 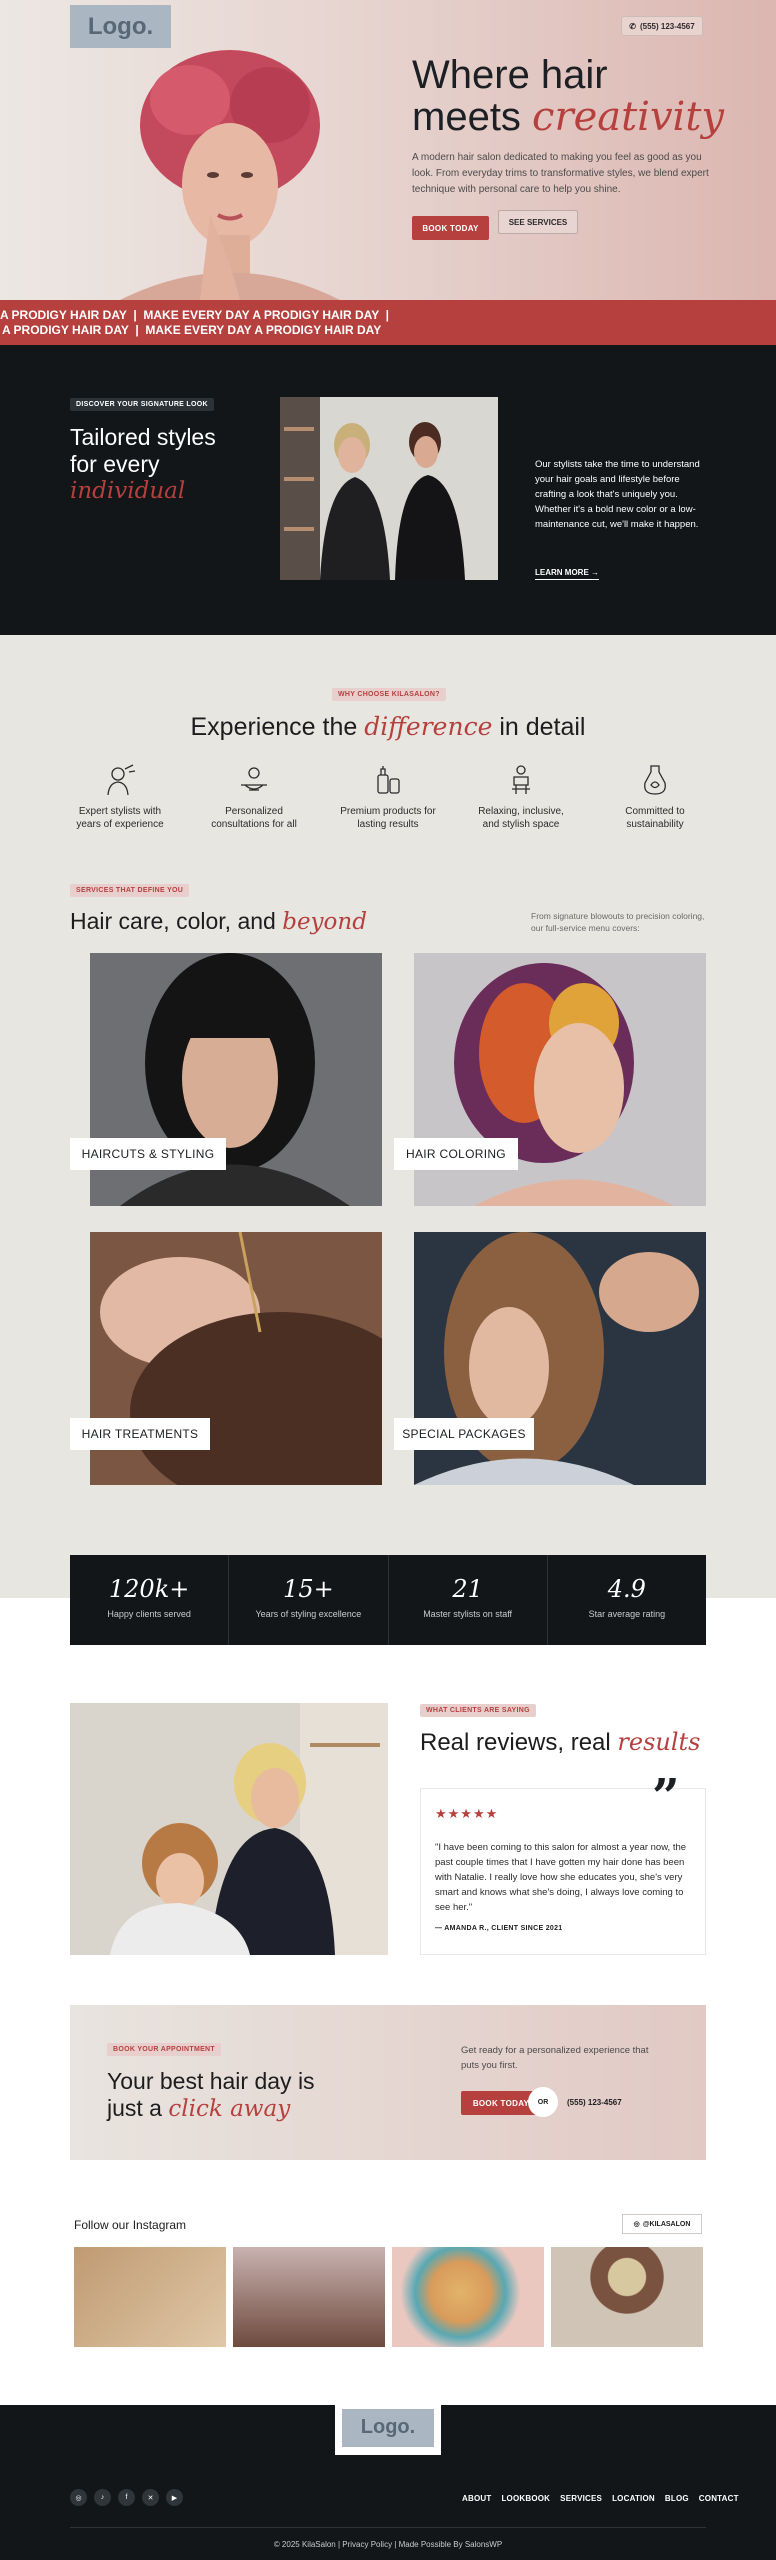 I want to click on cta-title-accent: click away, so click(x=229, y=2109).